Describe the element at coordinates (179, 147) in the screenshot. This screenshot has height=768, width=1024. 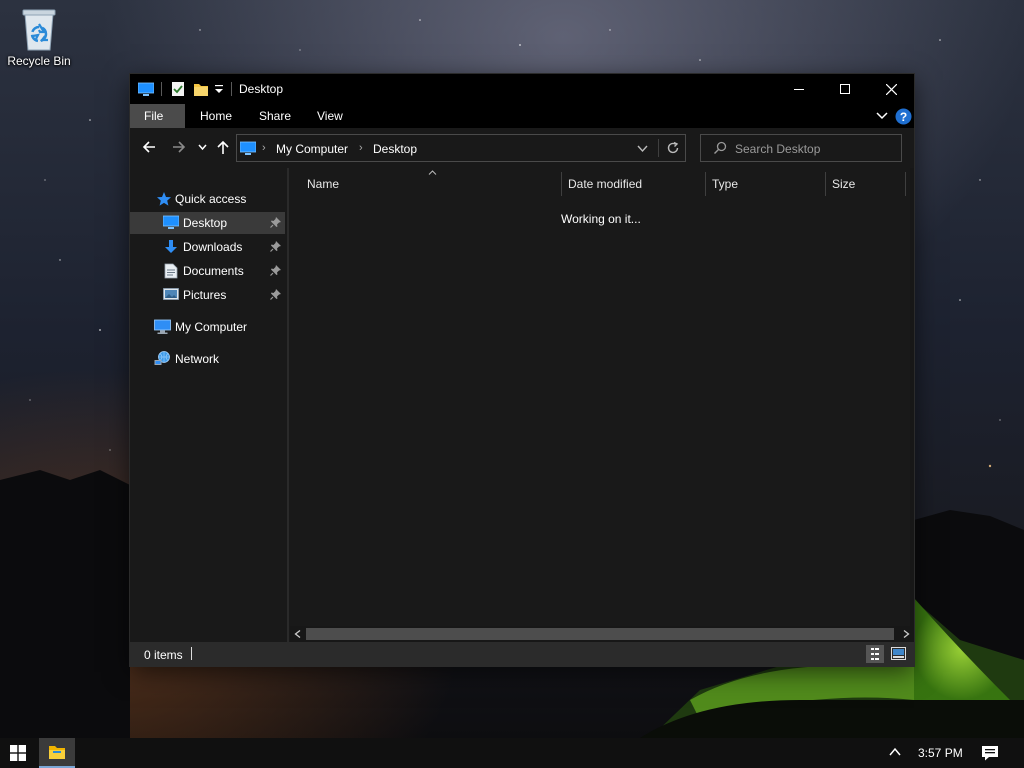
I see `forward-arrow-icon` at that location.